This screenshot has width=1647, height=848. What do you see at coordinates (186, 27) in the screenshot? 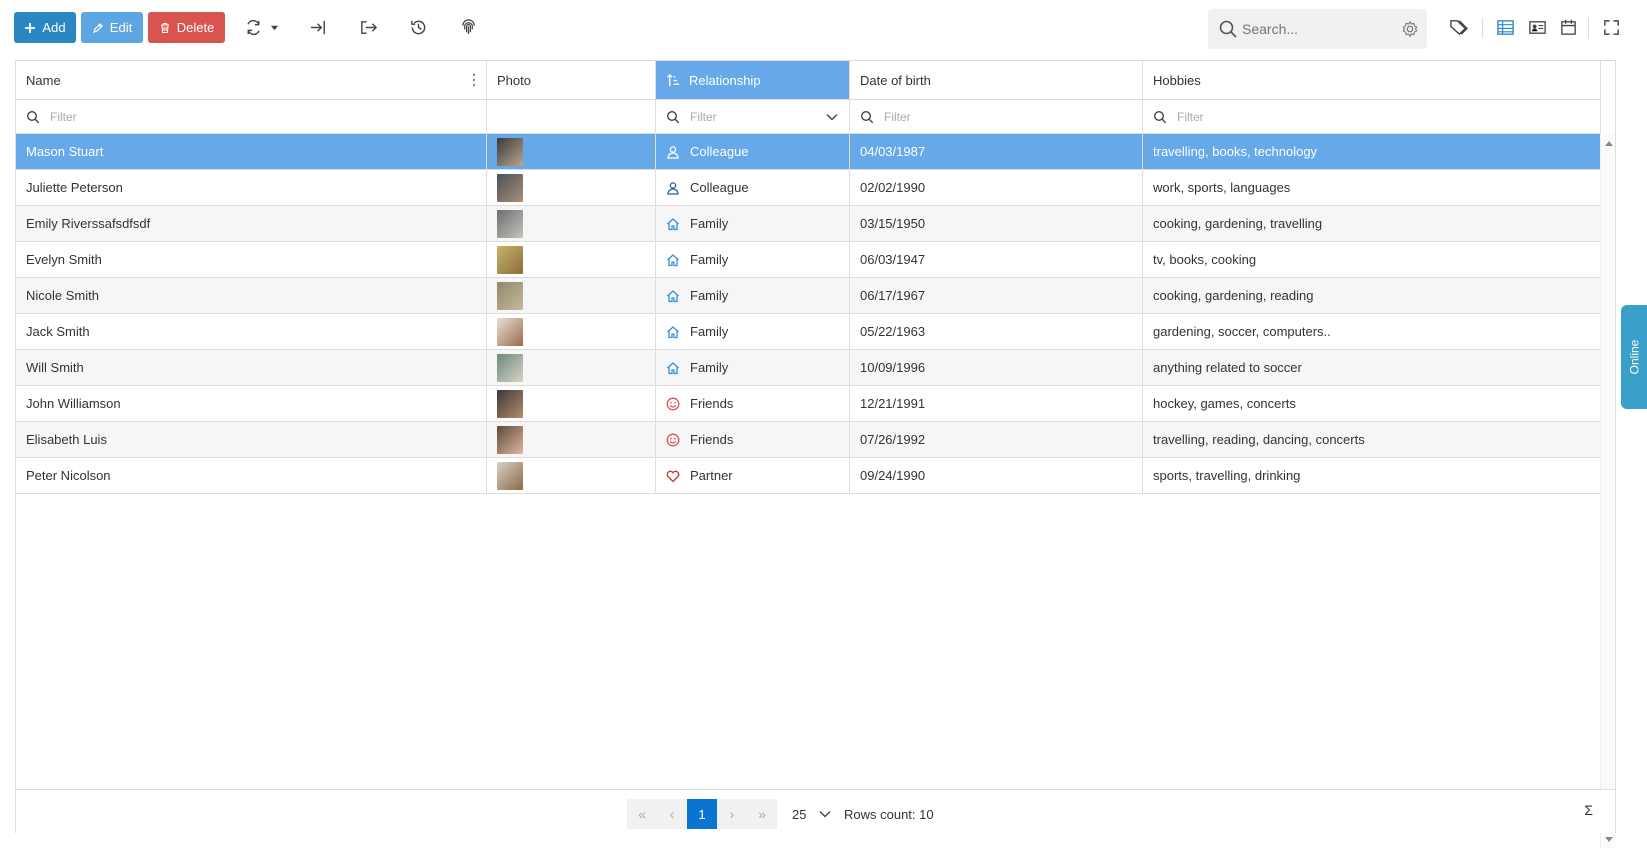
I see `delete-button: Delete` at bounding box center [186, 27].